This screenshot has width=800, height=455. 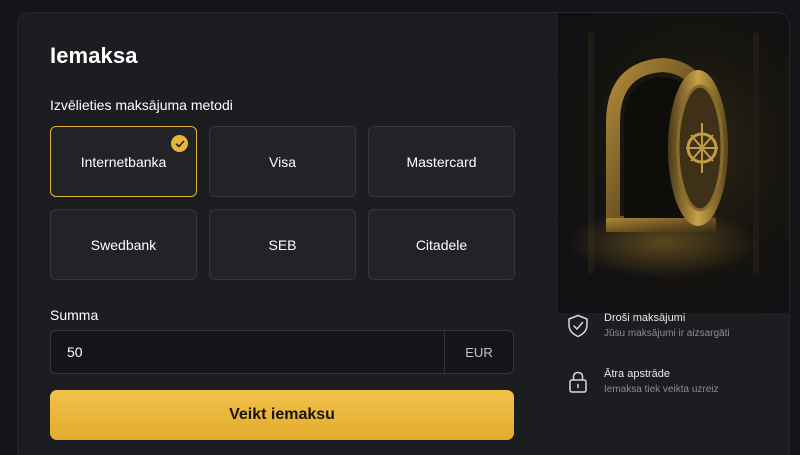 I want to click on method-internetbanka: Internetbanka, so click(x=123, y=161).